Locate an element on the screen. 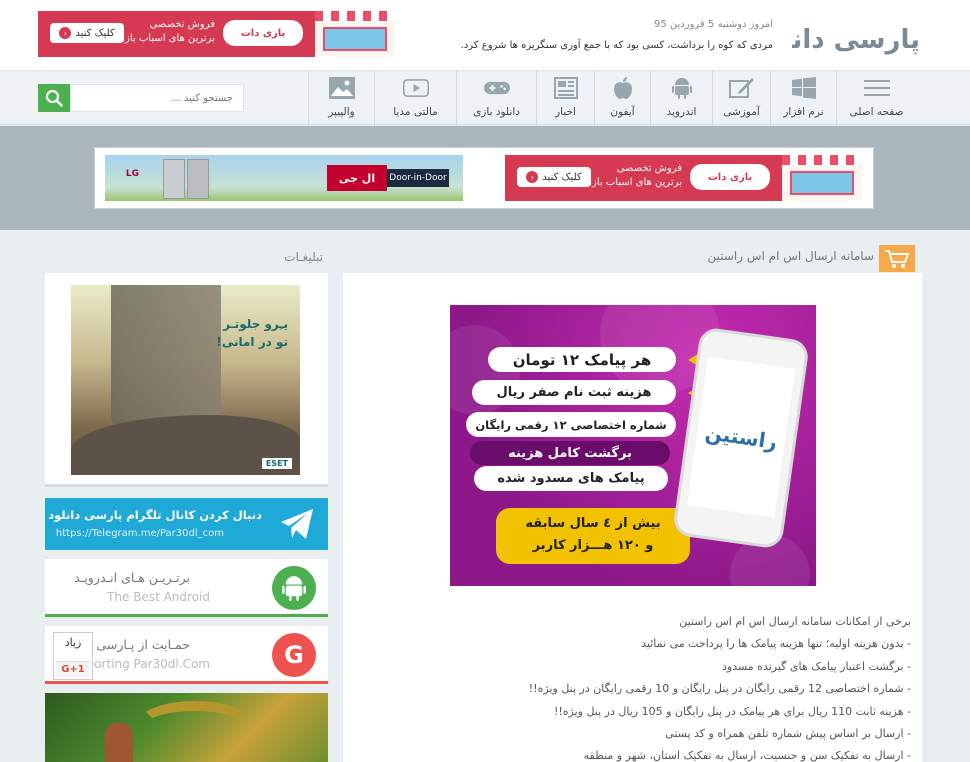  windows-icon is located at coordinates (804, 88).